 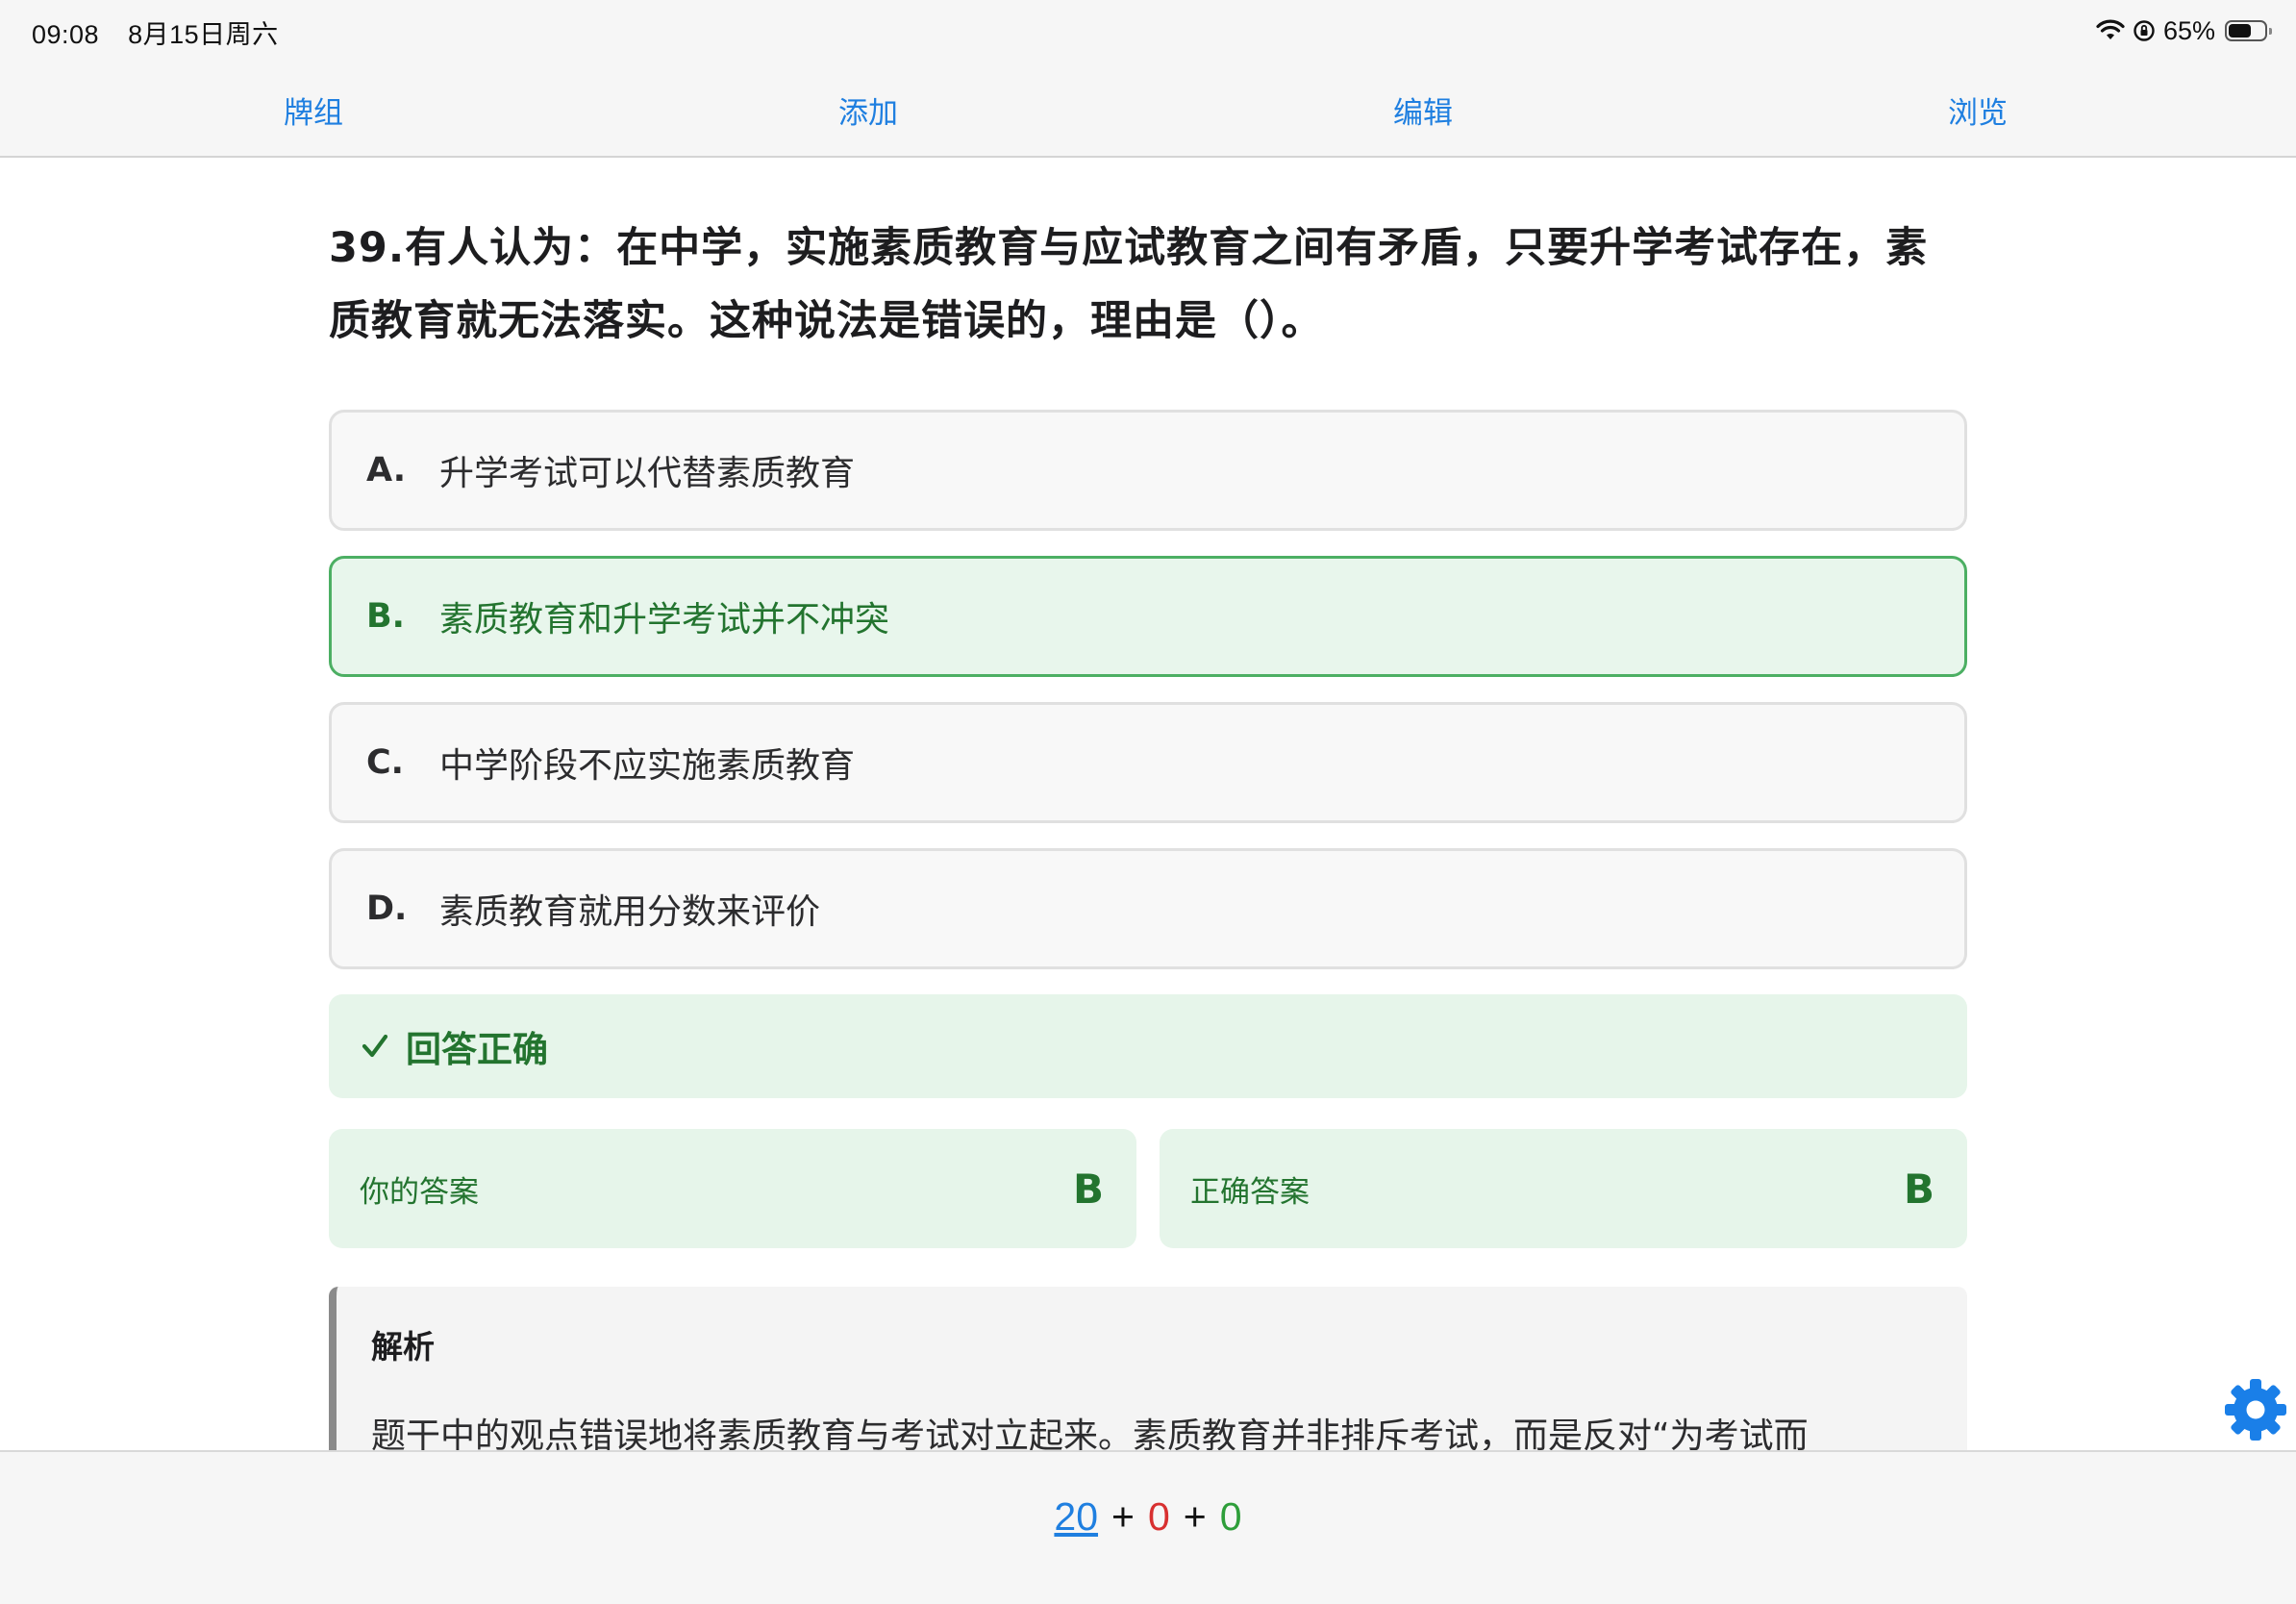 What do you see at coordinates (419, 1192) in the screenshot?
I see `your-answer-label: 你的答案` at bounding box center [419, 1192].